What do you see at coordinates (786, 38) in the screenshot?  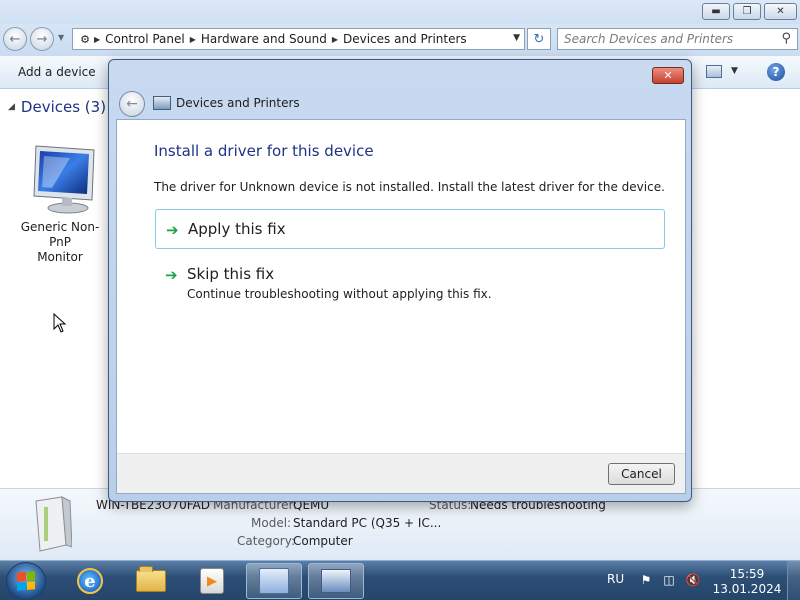 I see `search-icon: ⚲` at bounding box center [786, 38].